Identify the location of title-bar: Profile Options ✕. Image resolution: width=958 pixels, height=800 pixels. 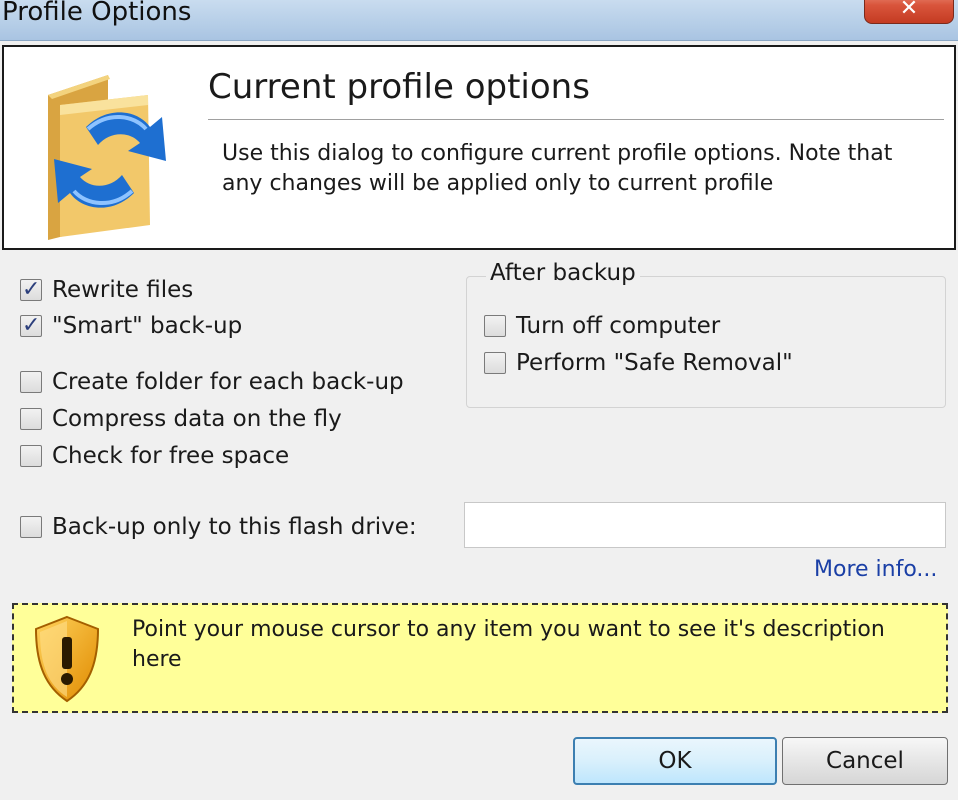
(479, 20).